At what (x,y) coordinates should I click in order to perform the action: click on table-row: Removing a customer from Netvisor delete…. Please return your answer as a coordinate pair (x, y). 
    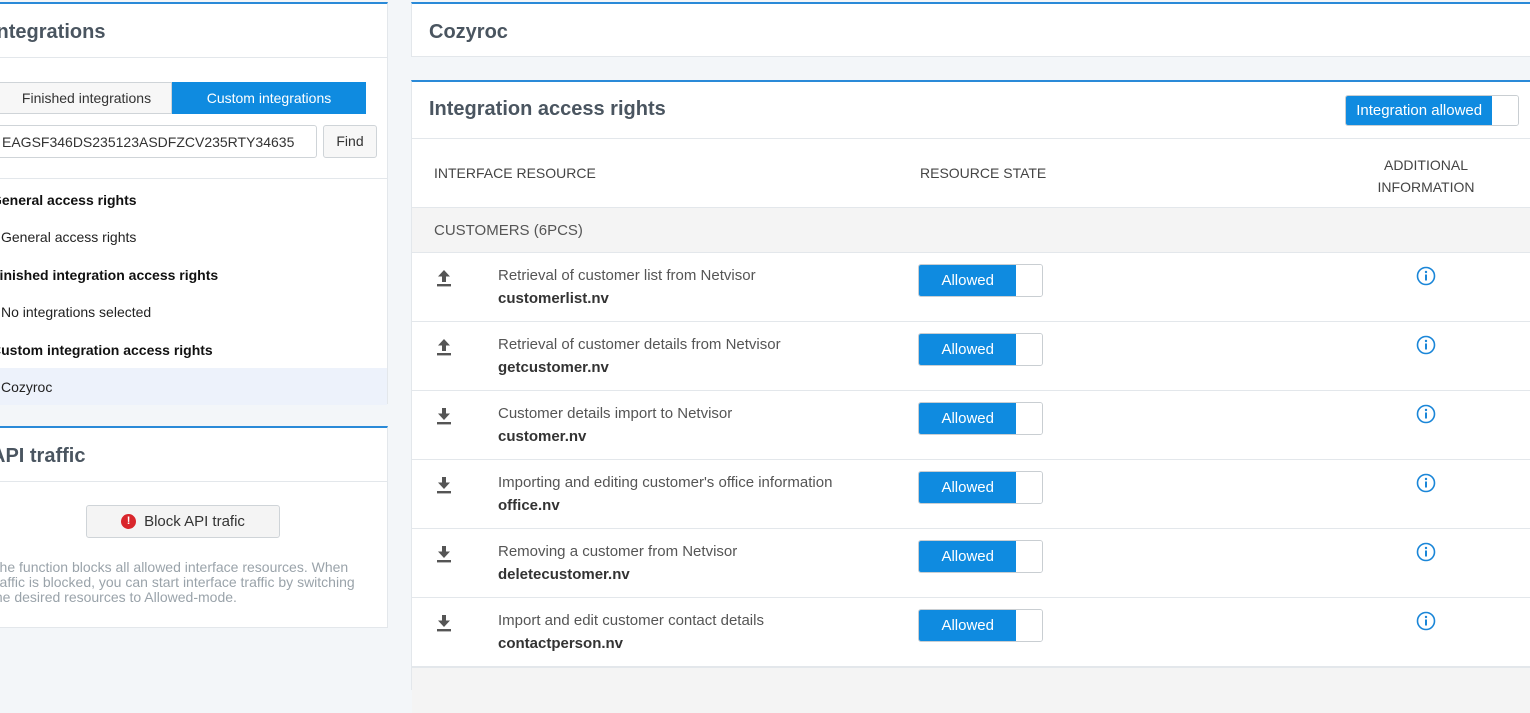
    Looking at the image, I should click on (971, 563).